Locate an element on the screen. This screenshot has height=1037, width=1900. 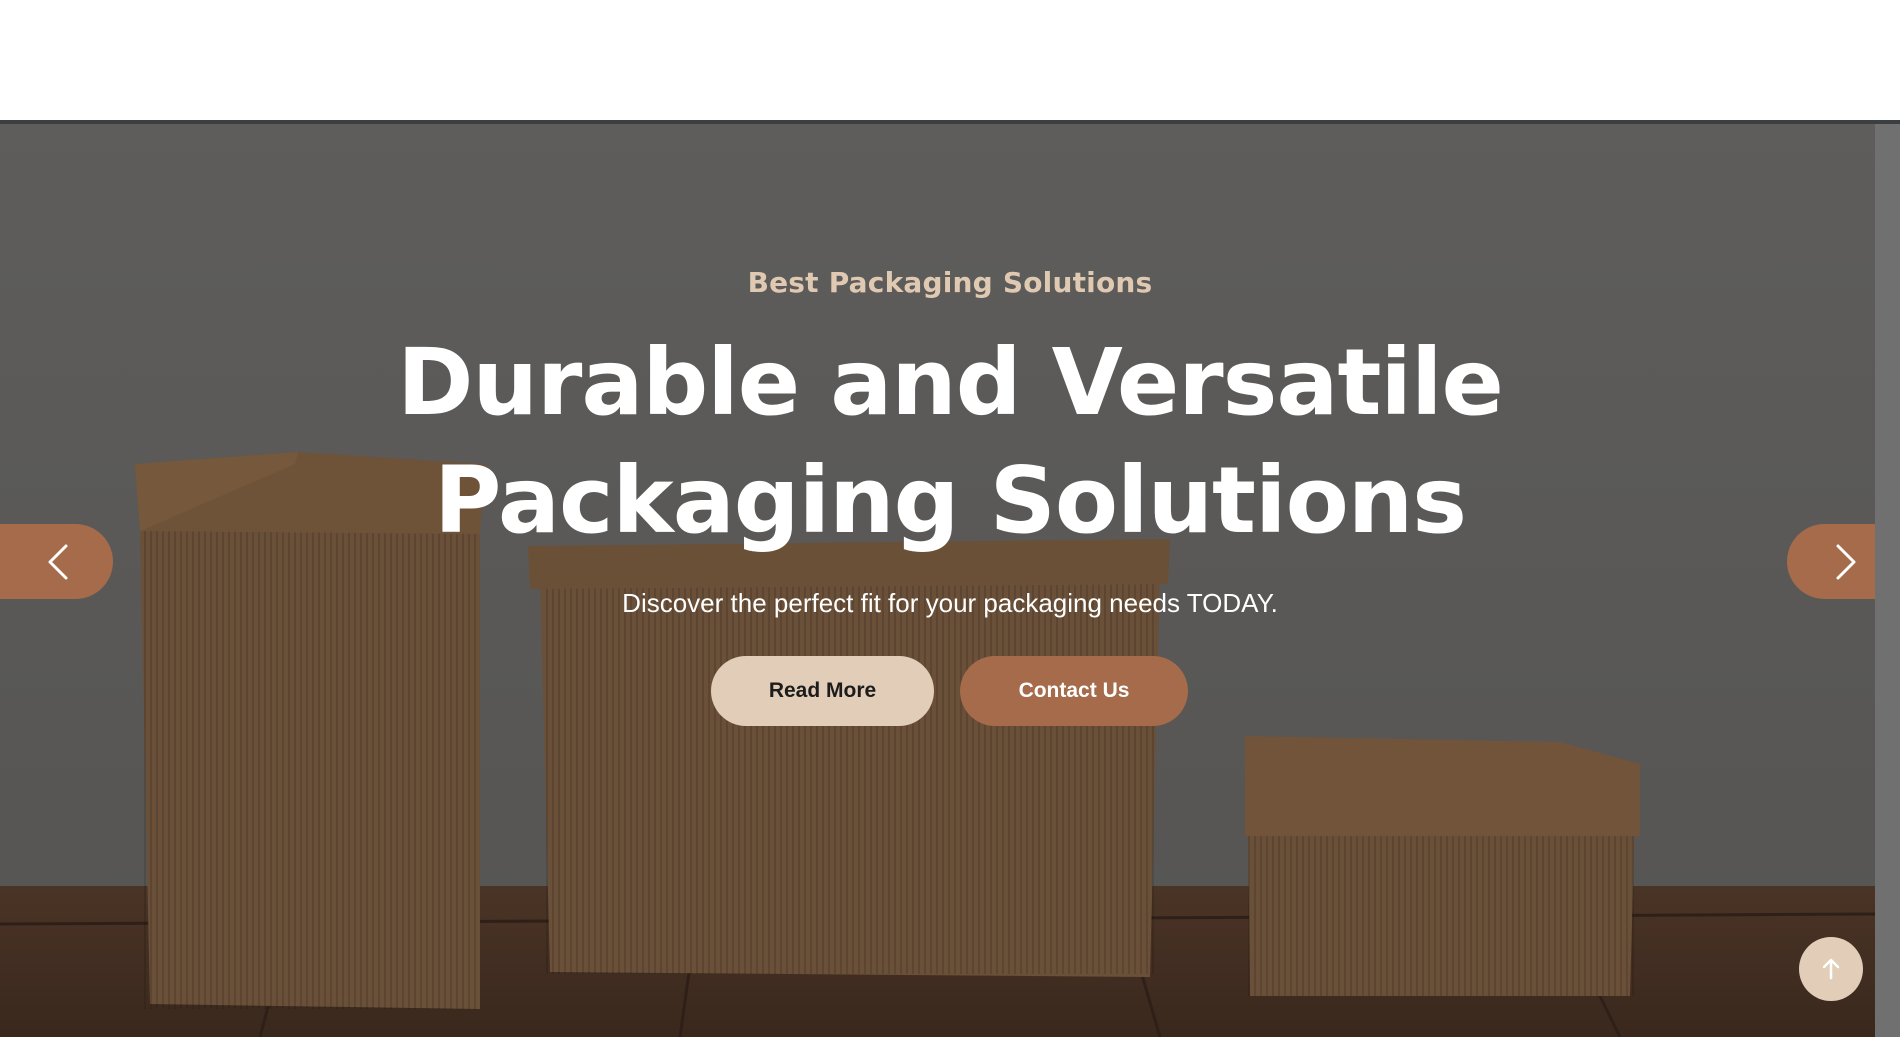
chevron-left-icon is located at coordinates (57, 561).